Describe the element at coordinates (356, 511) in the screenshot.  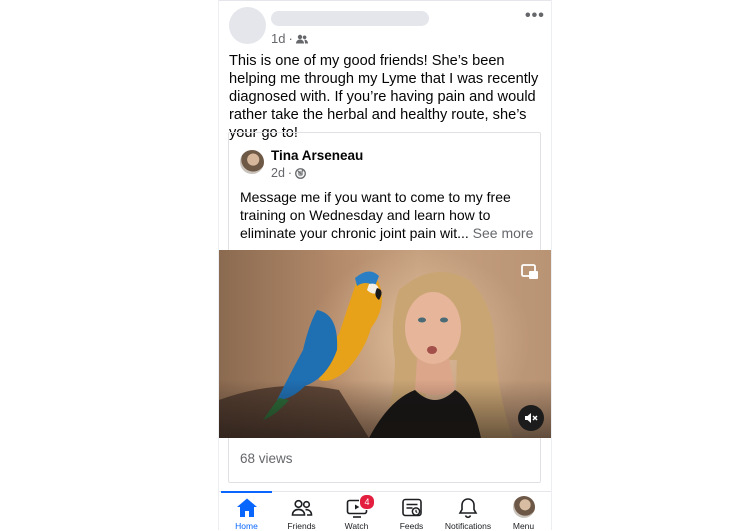
I see `tab-watch: 4 Watch` at that location.